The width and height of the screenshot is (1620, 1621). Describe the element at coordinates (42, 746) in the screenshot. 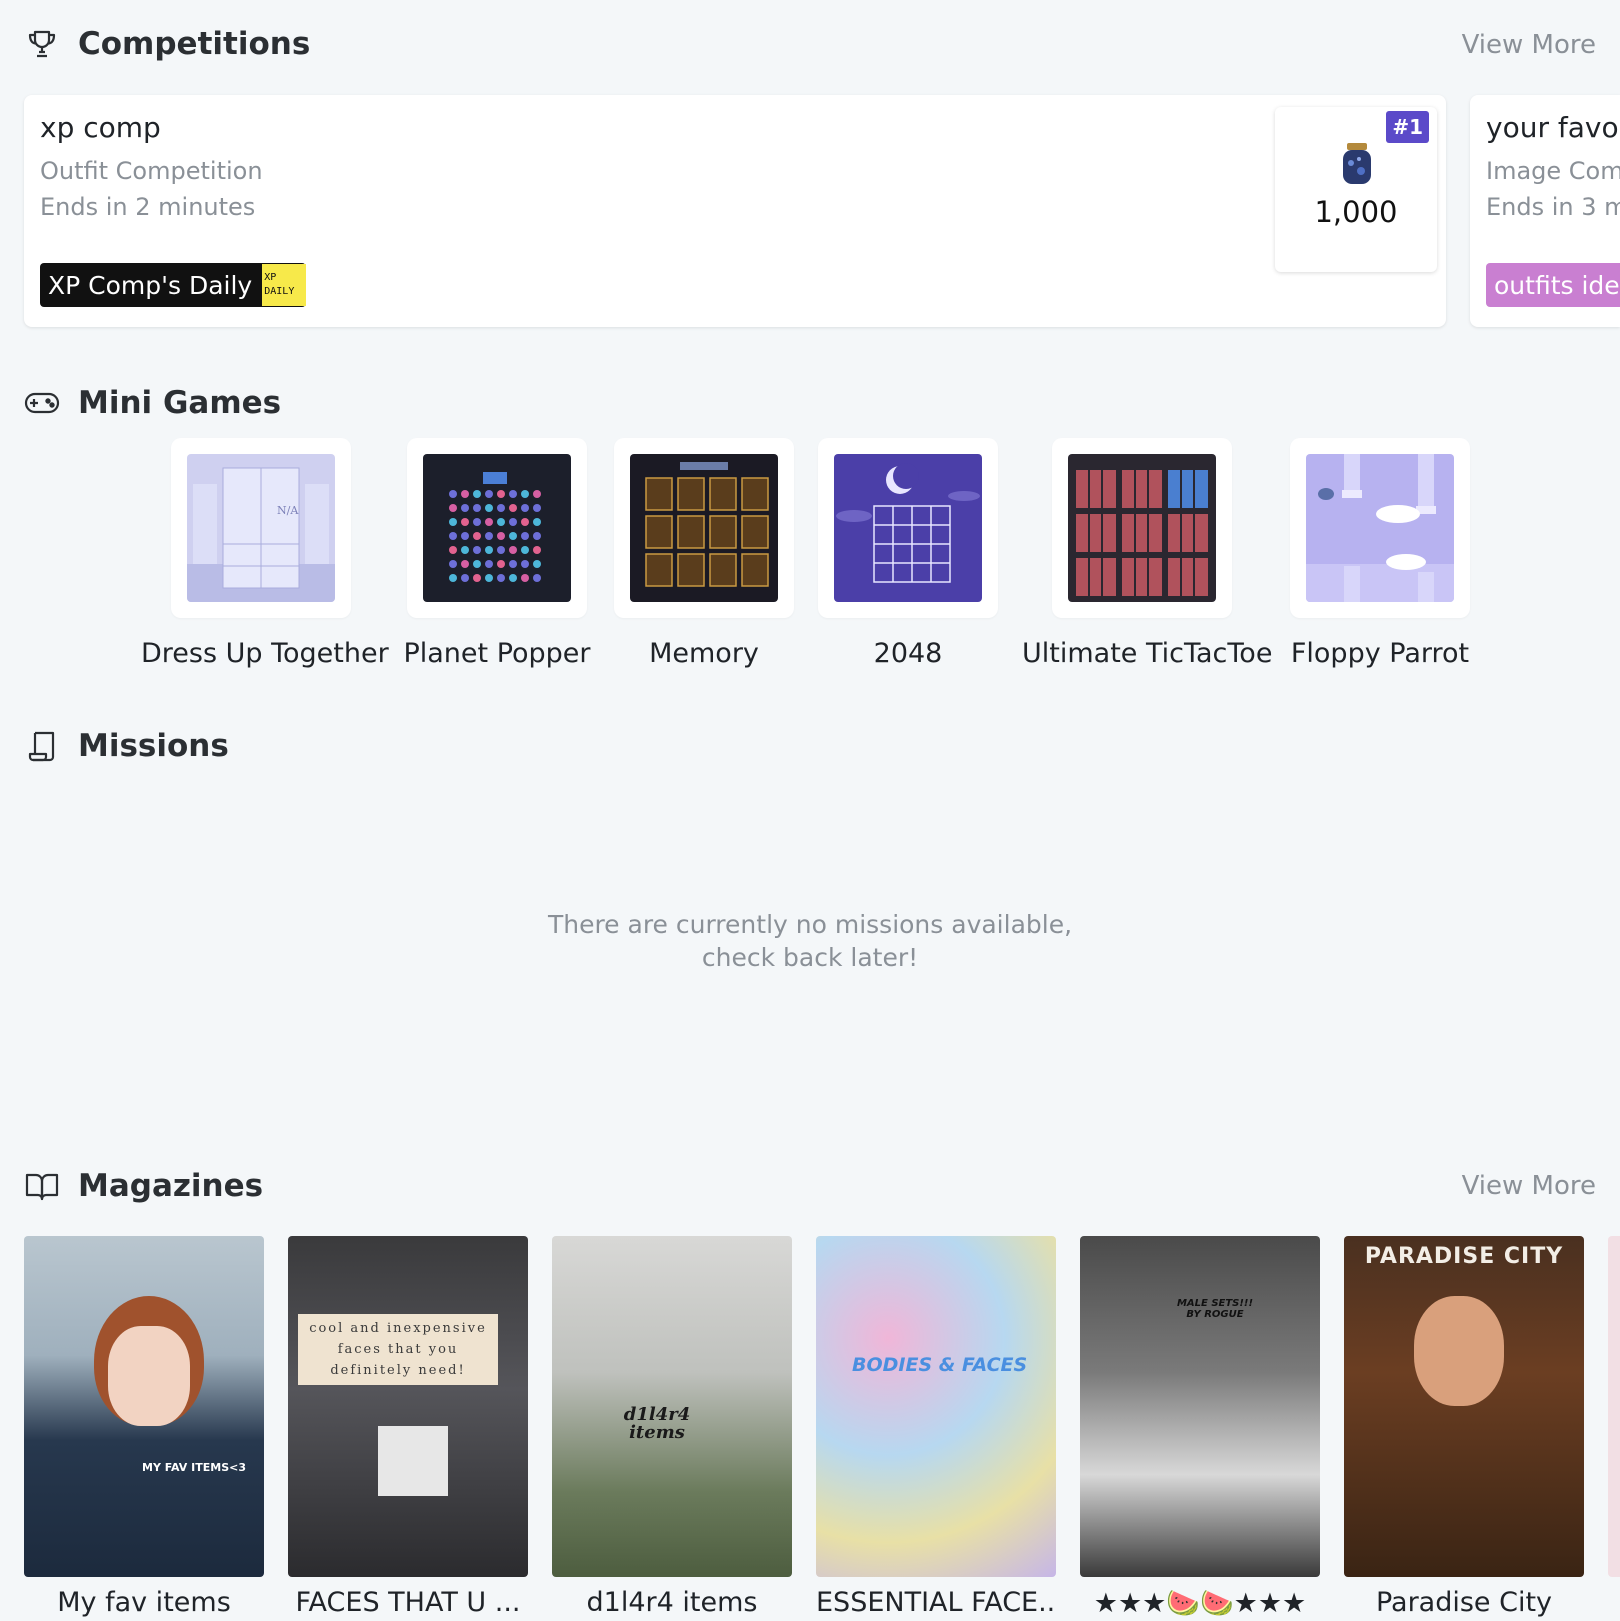

I see `scroll-icon` at that location.